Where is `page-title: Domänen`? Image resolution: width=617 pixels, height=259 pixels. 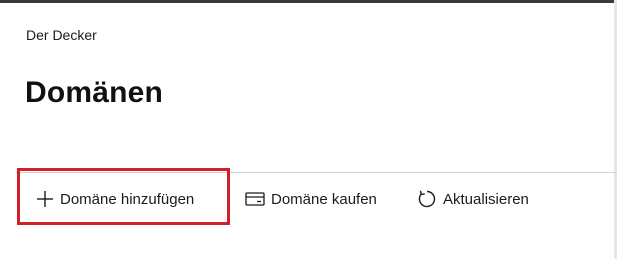
page-title: Domänen is located at coordinates (94, 92).